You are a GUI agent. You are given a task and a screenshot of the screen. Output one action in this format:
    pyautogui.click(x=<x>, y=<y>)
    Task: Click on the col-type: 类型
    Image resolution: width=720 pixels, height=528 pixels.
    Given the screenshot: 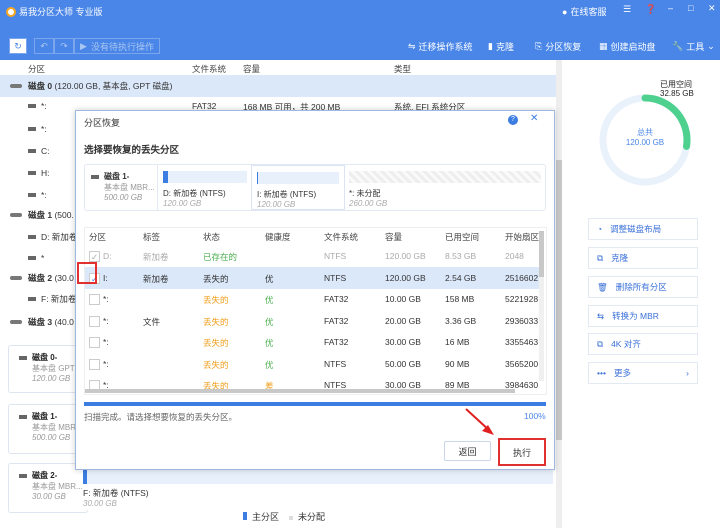 What is the action you would take?
    pyautogui.click(x=403, y=69)
    